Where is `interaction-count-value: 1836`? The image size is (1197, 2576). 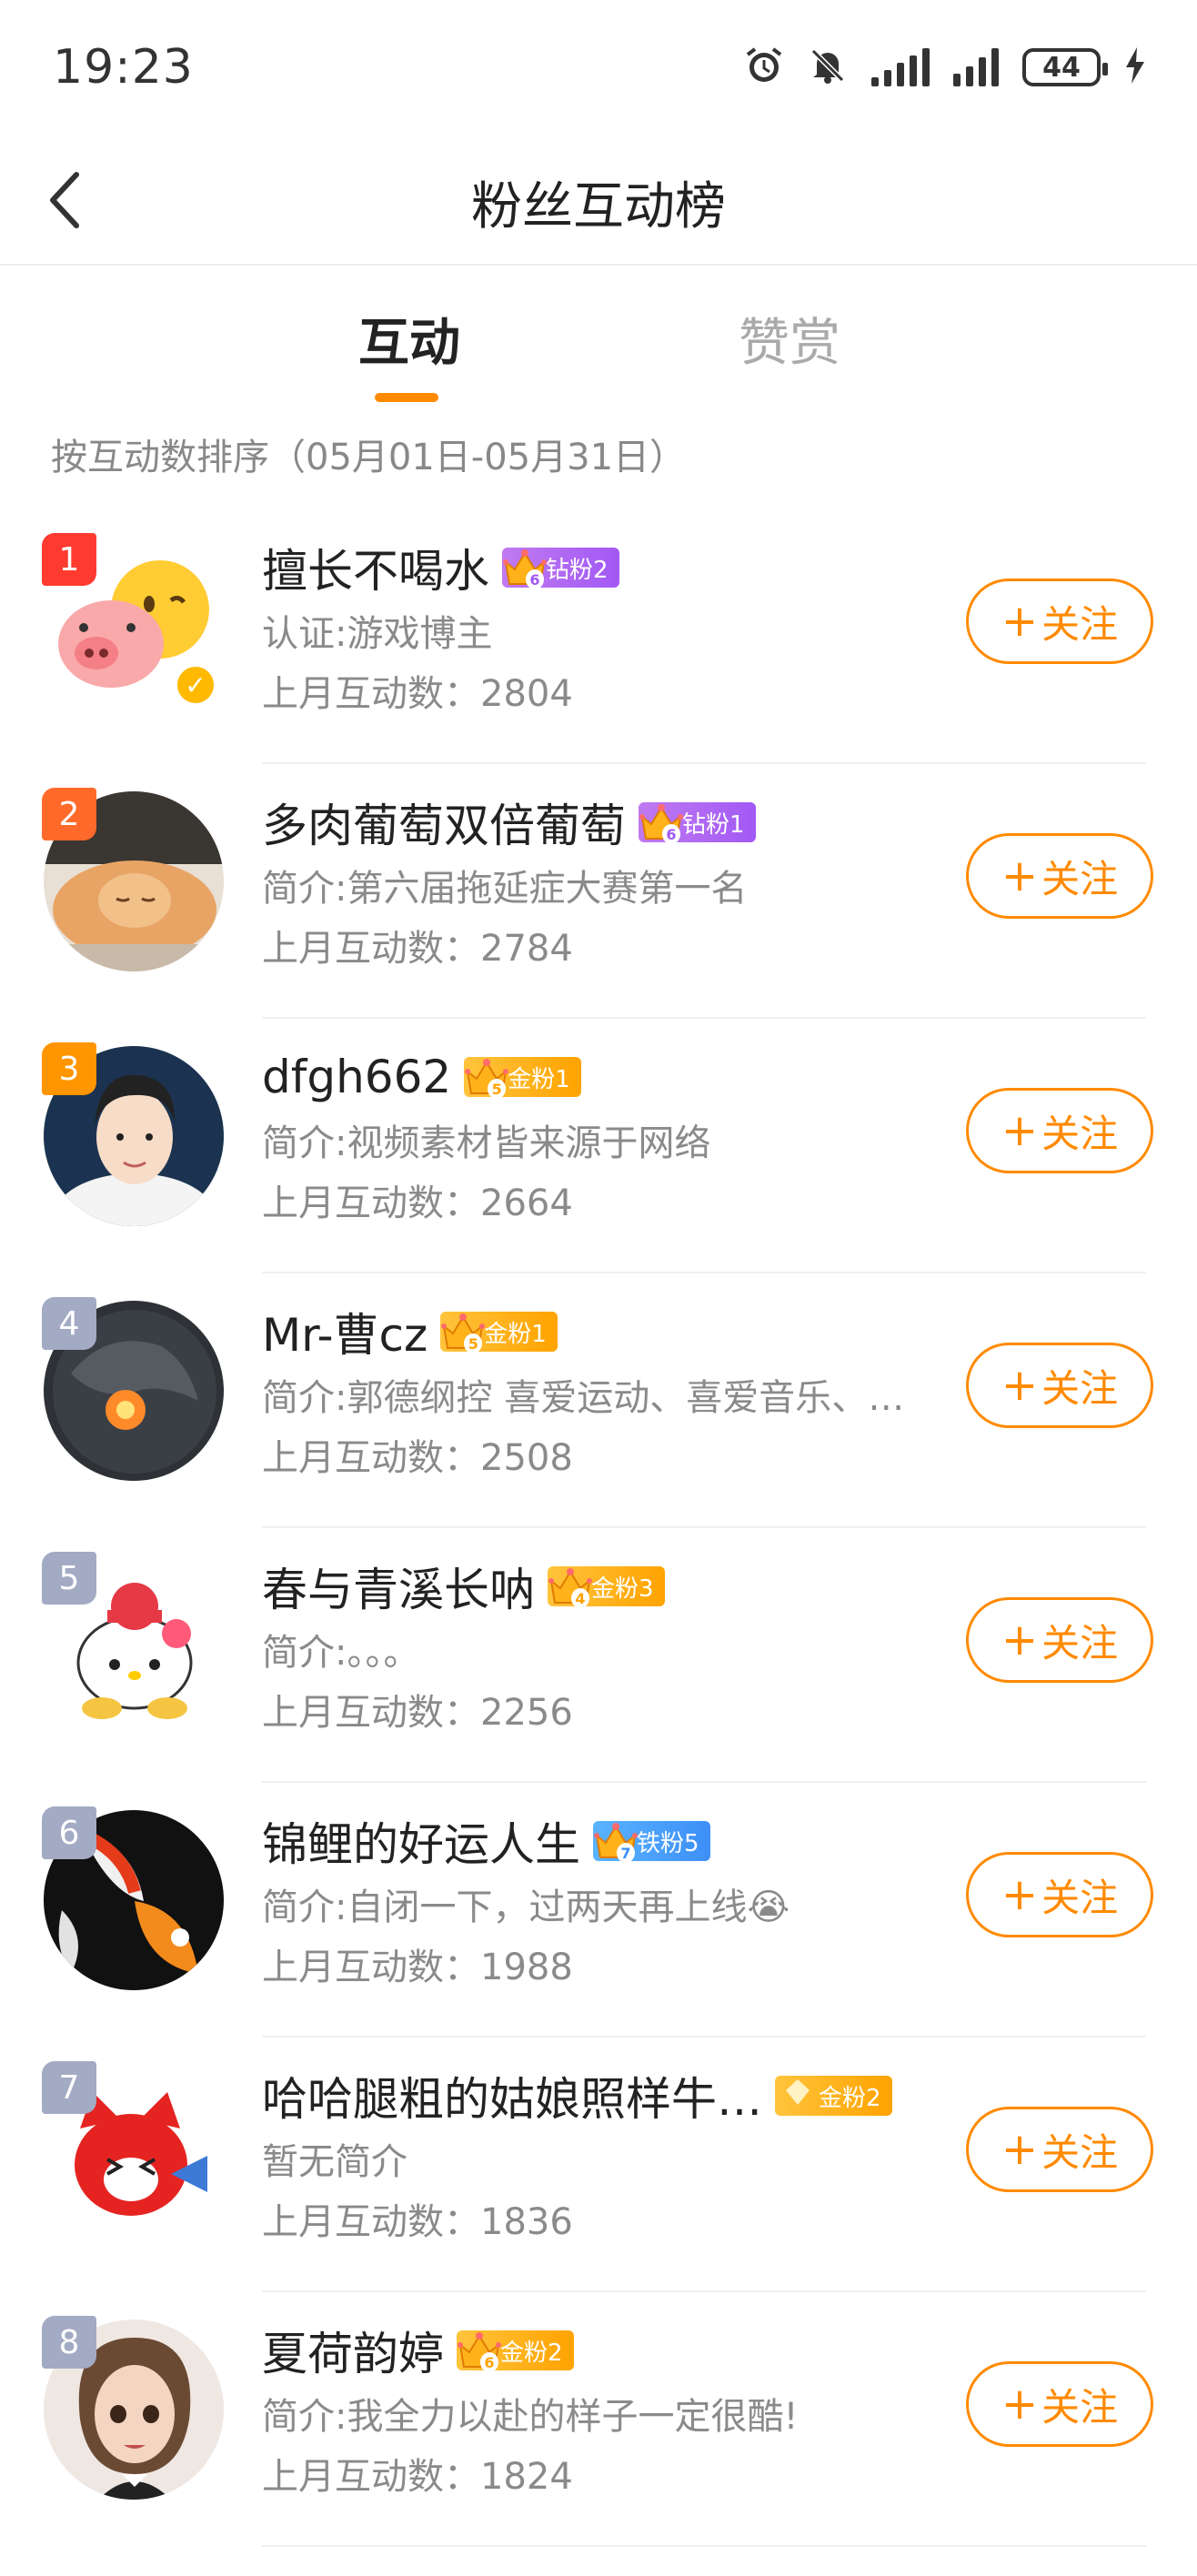
interaction-count-value: 1836 is located at coordinates (526, 2222).